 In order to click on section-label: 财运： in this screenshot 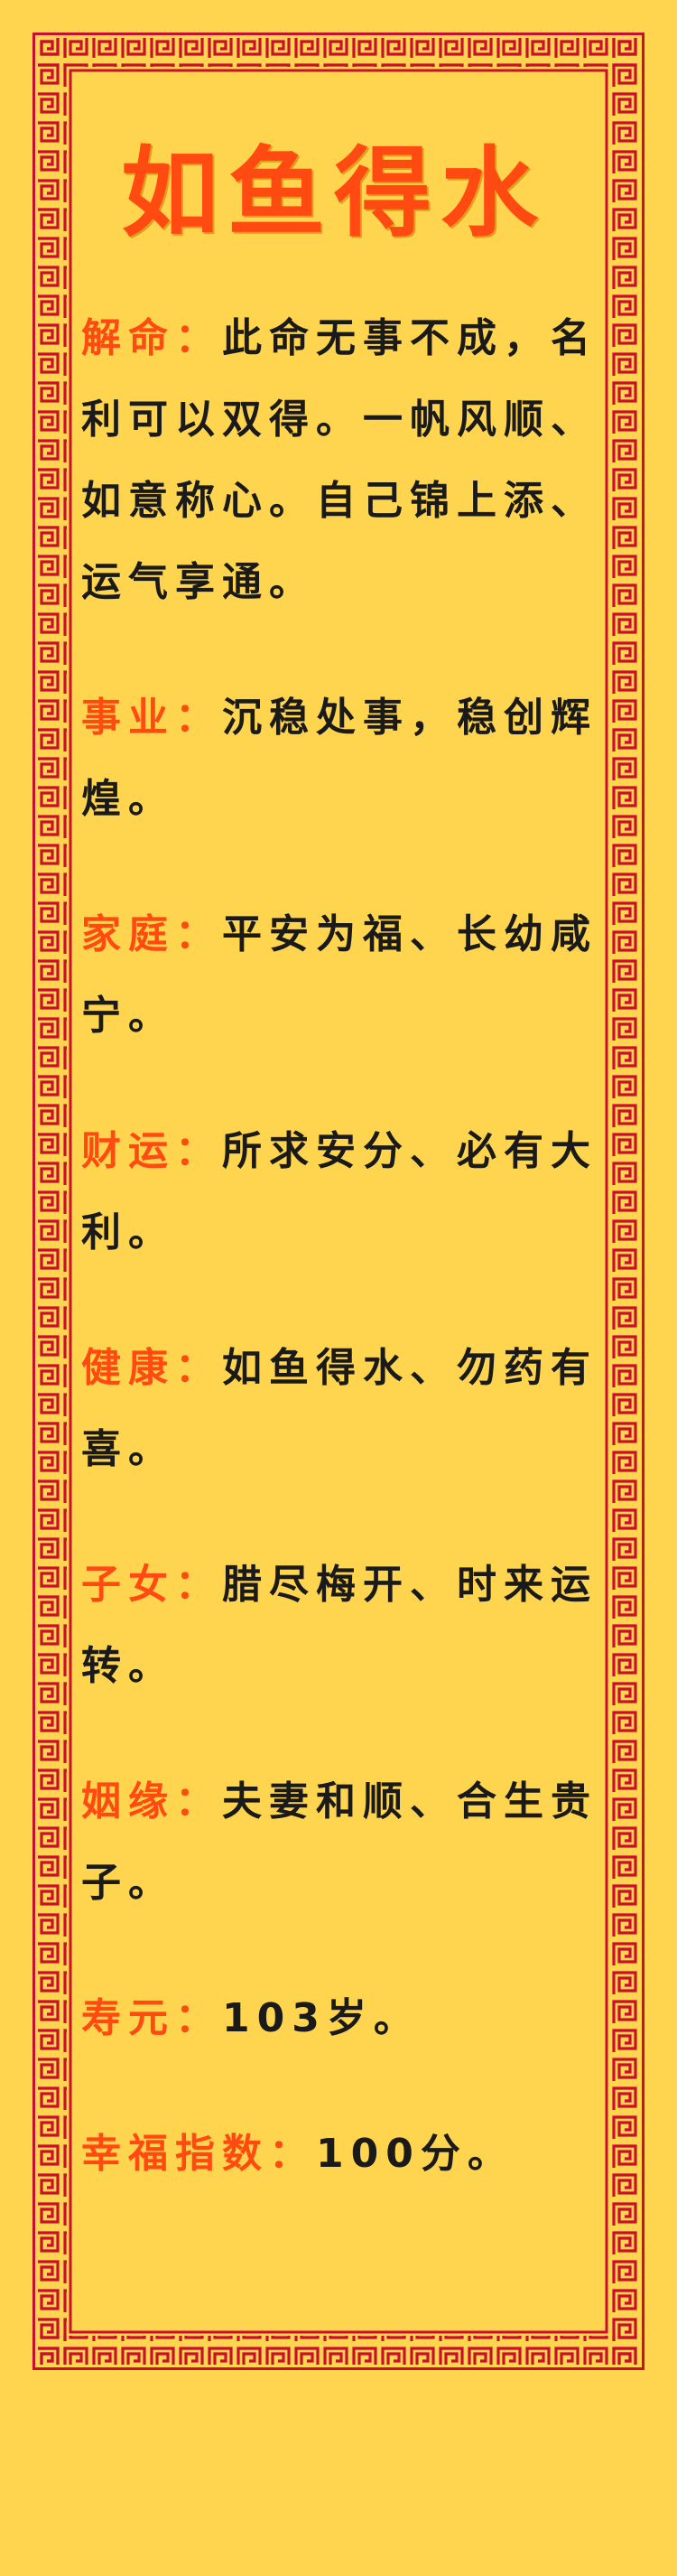, I will do `click(151, 1151)`.